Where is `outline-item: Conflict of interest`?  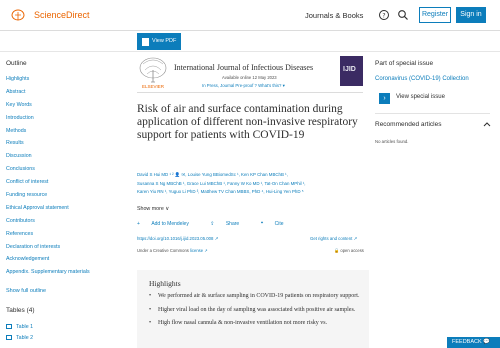 outline-item: Conflict of interest is located at coordinates (61, 185).